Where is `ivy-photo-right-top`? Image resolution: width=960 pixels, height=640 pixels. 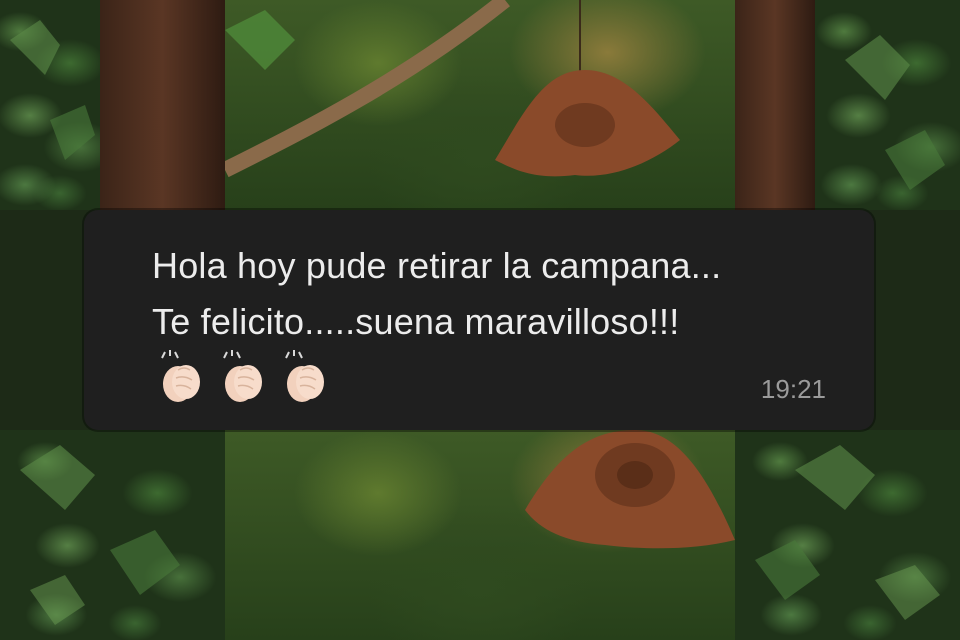 ivy-photo-right-top is located at coordinates (887, 105).